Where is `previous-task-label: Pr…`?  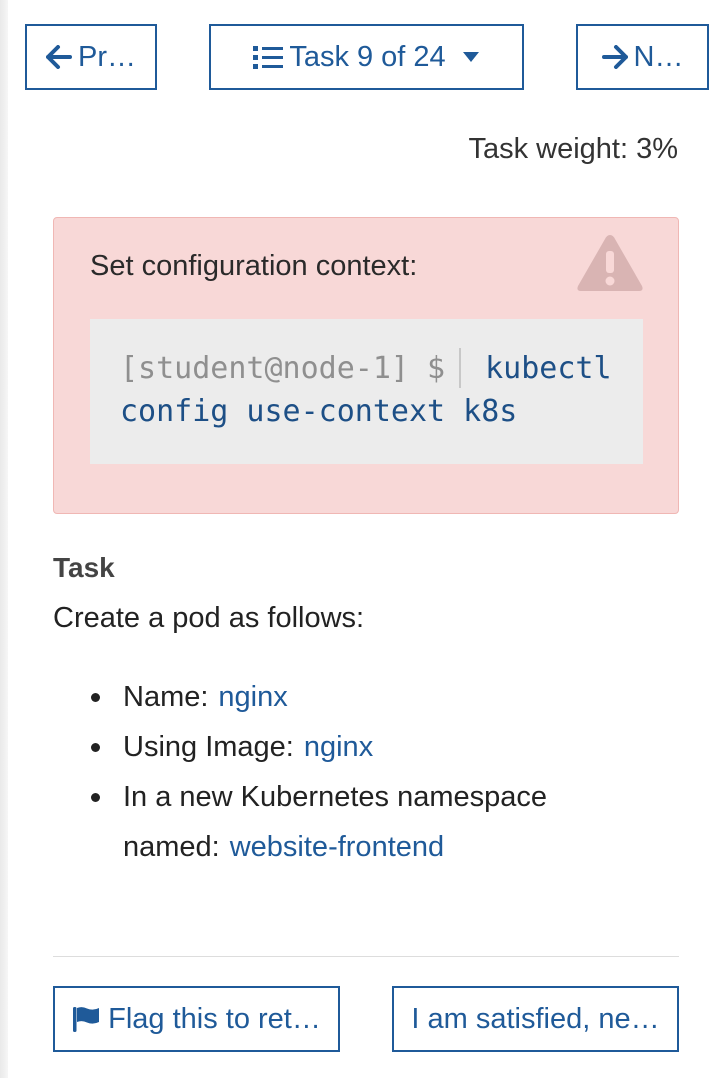
previous-task-label: Pr… is located at coordinates (107, 56).